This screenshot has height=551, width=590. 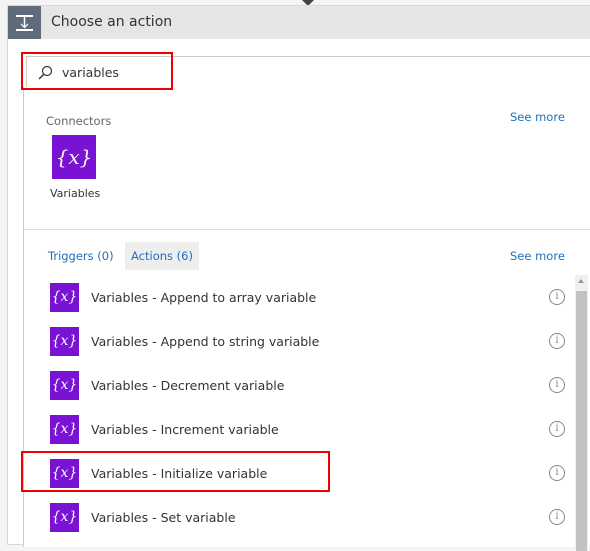 I want to click on divider, so click(x=307, y=229).